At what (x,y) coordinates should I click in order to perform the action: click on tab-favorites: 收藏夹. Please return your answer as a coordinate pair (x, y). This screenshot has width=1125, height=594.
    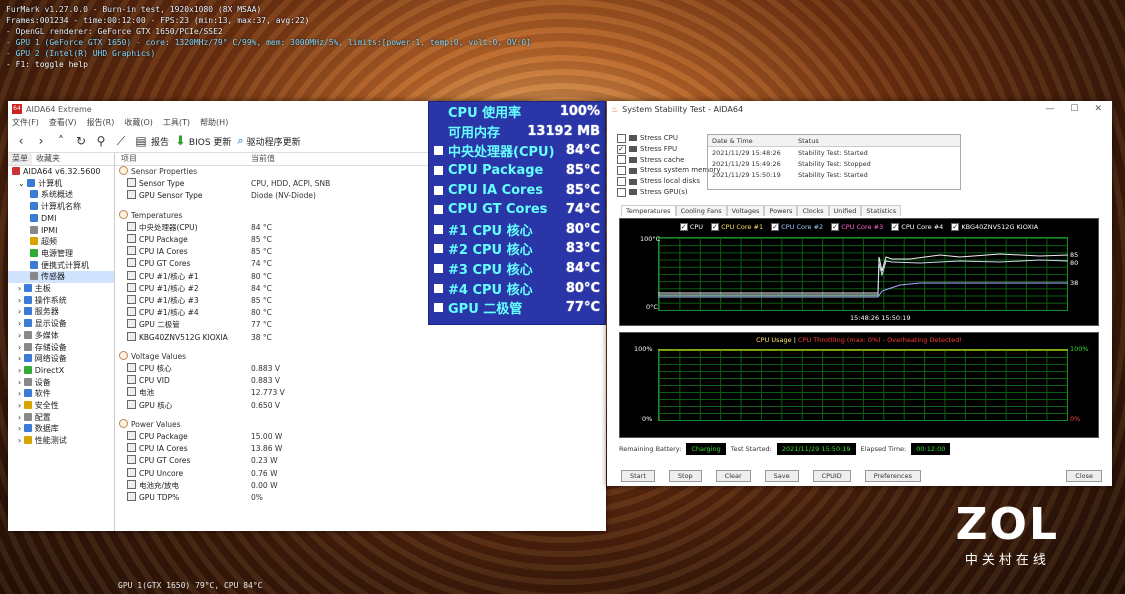
    Looking at the image, I should click on (48, 159).